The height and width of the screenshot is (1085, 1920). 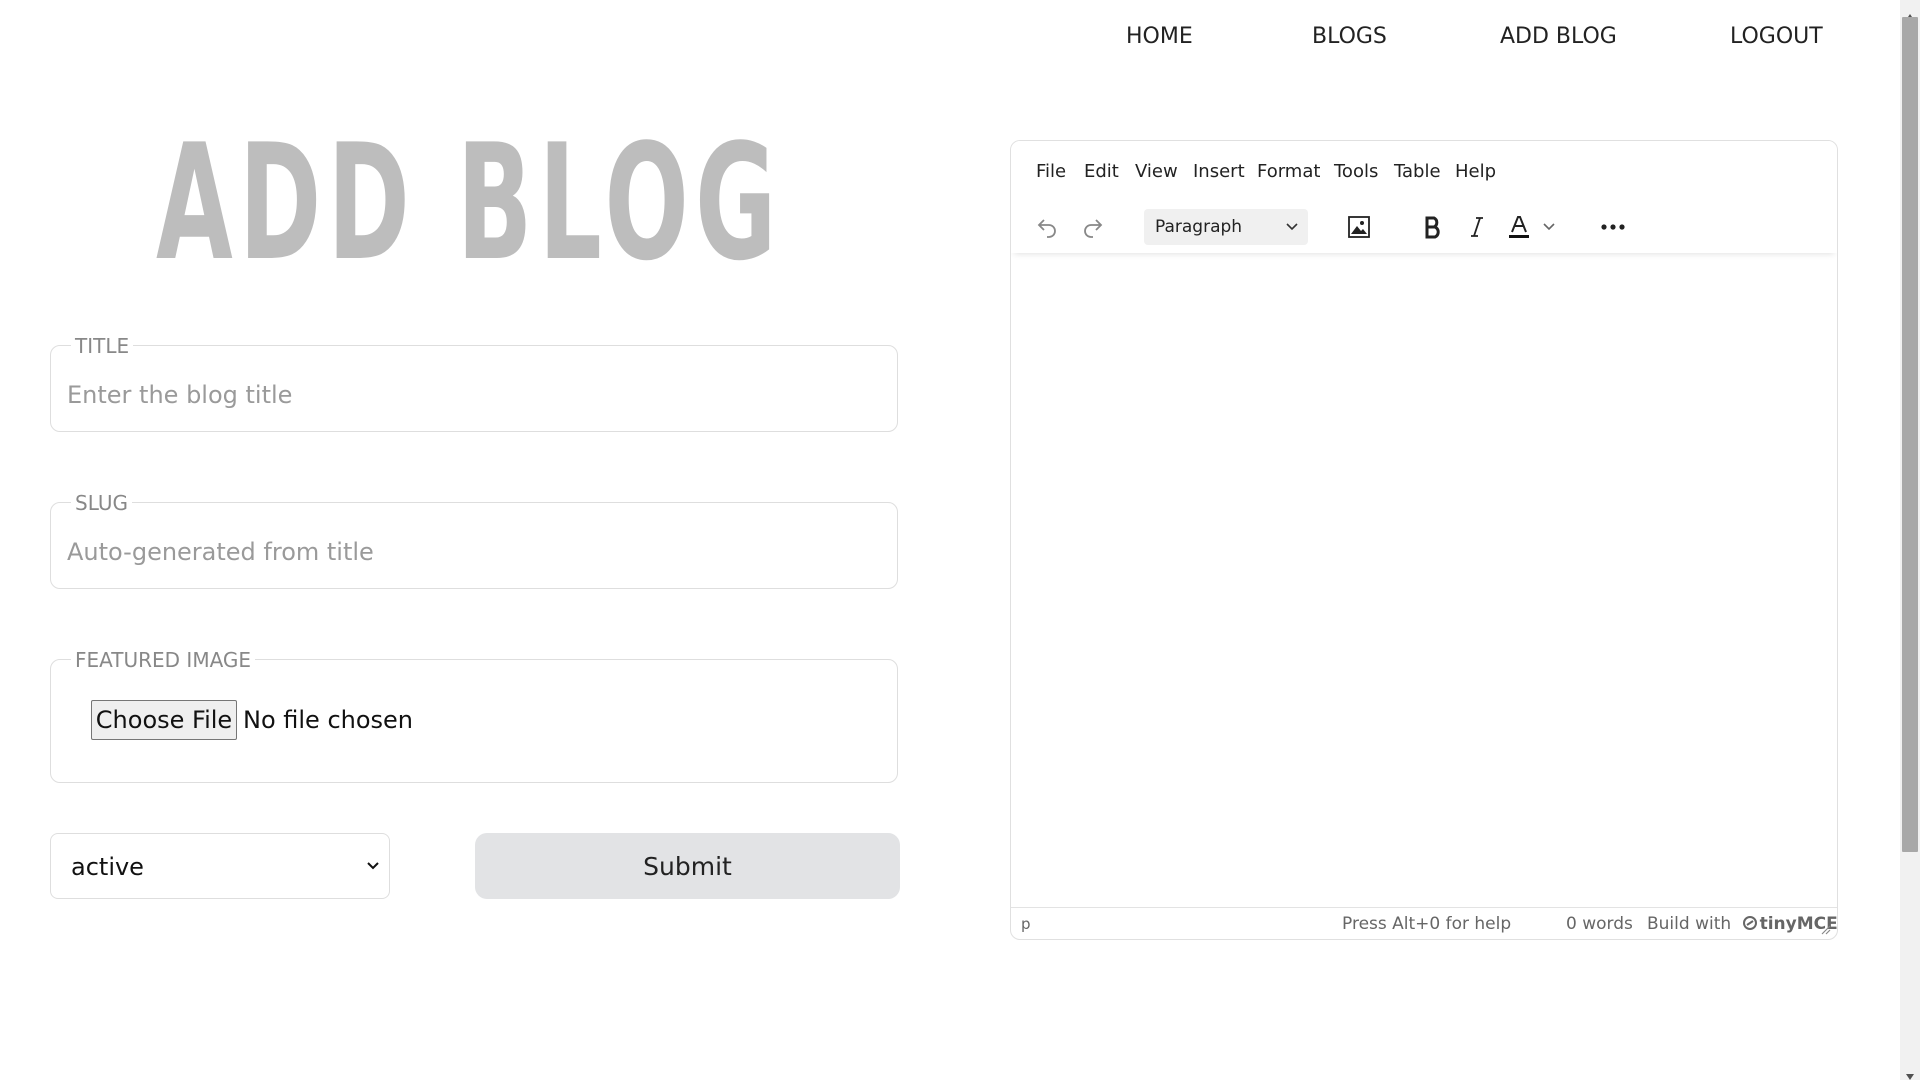 I want to click on slug-fieldset: SLUG, so click(x=474, y=540).